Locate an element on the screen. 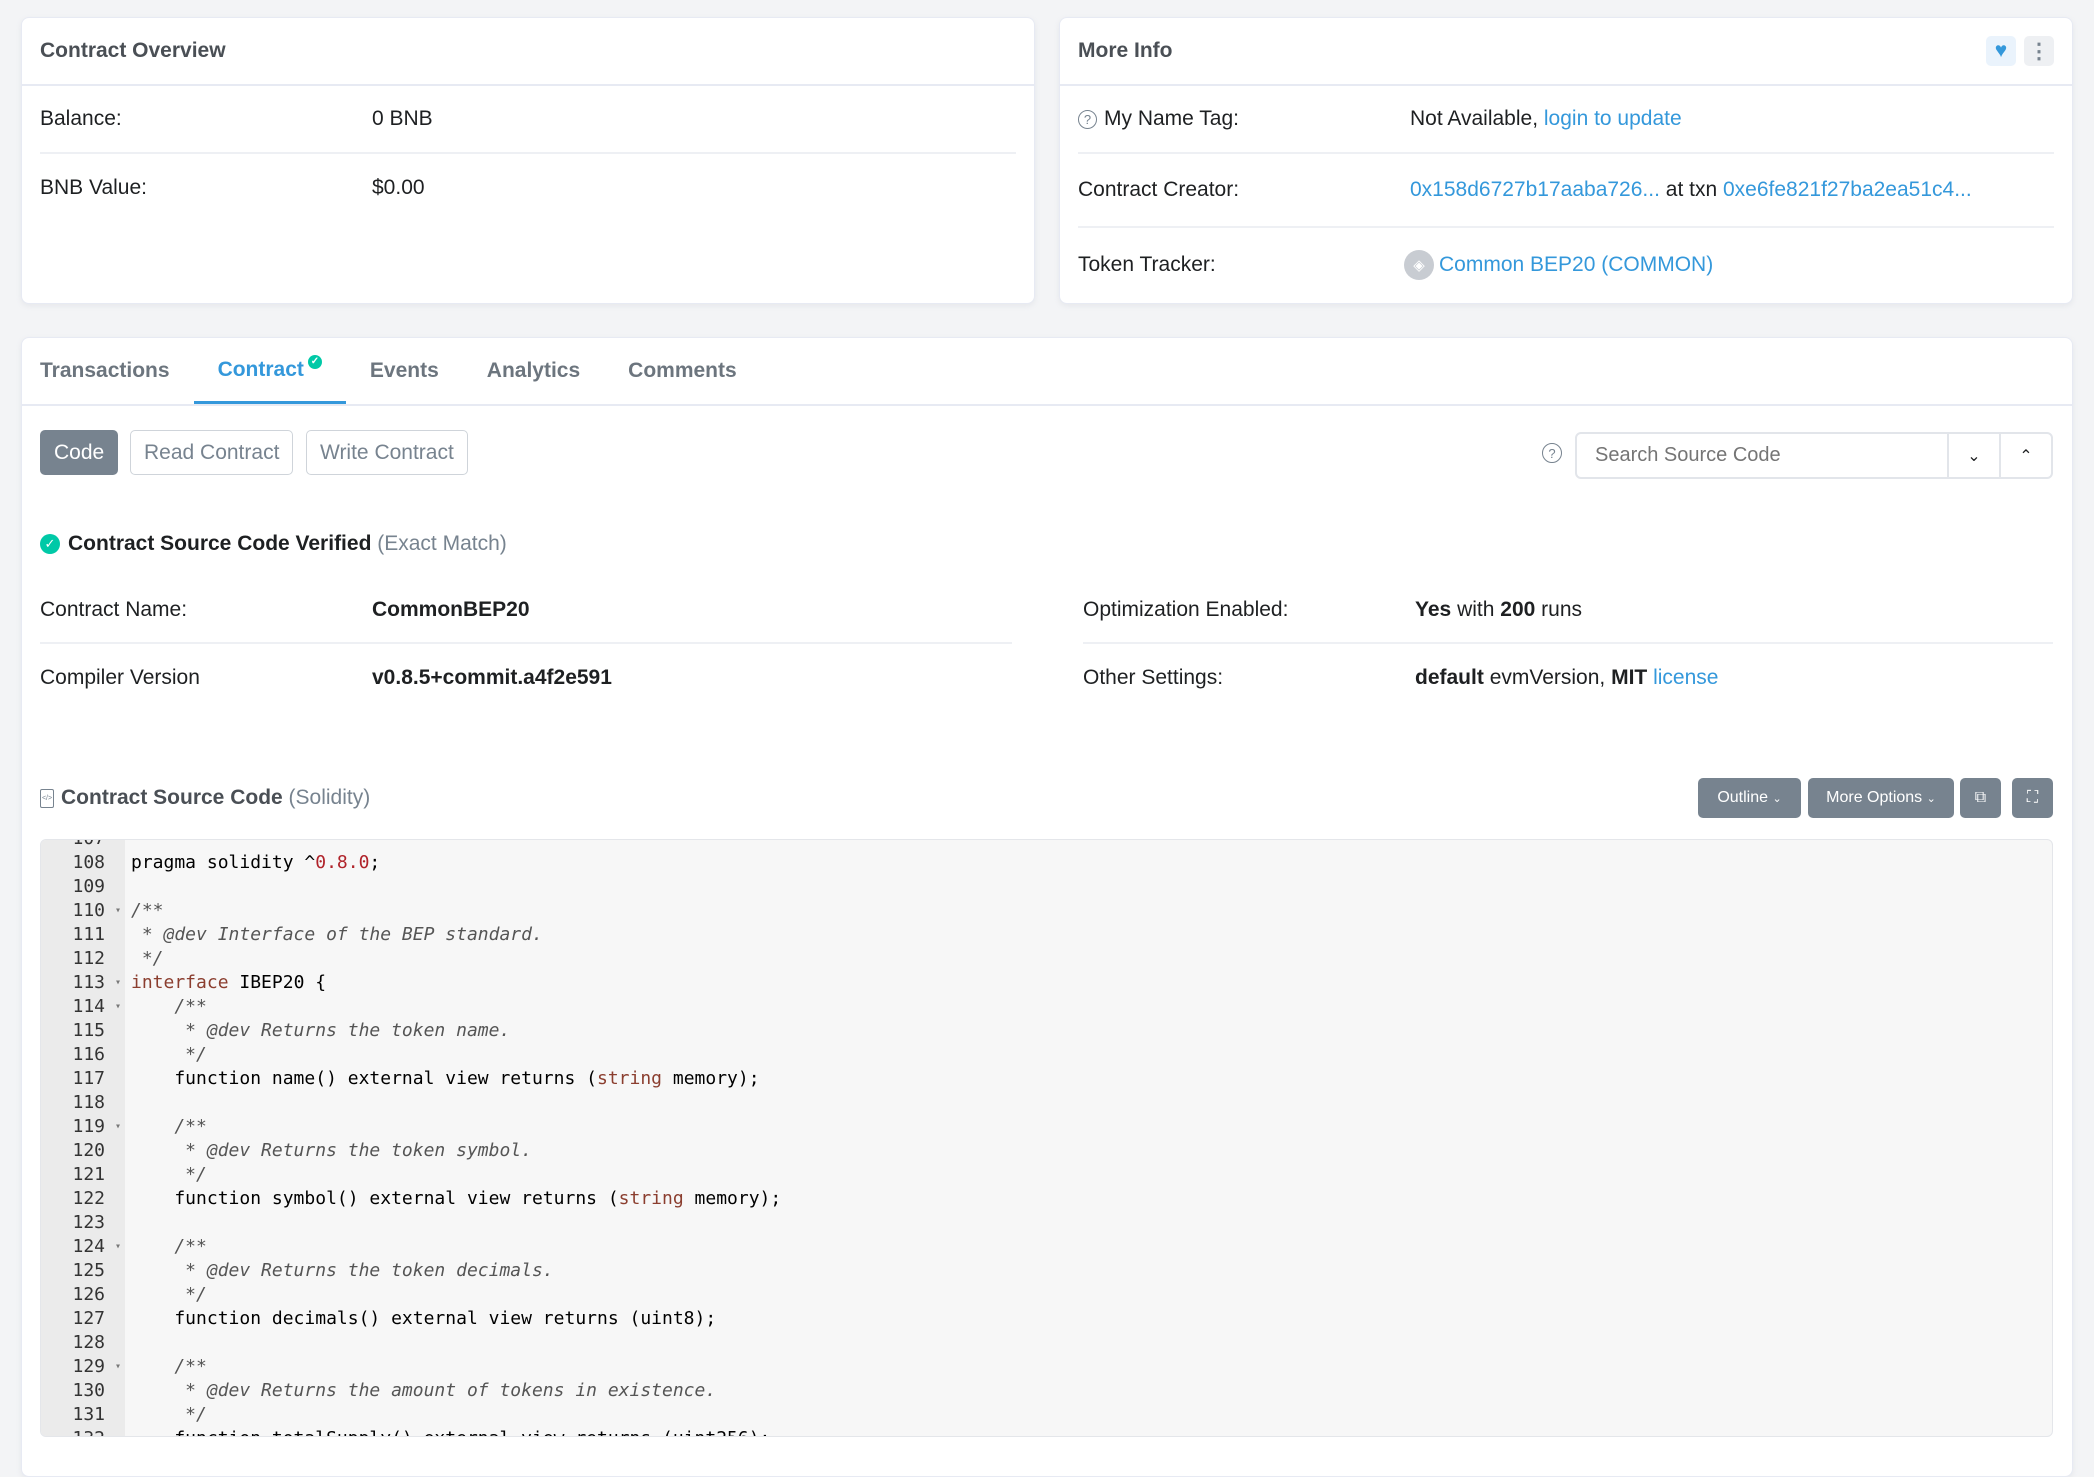 This screenshot has width=2094, height=1477. creator-label: Contract Creator: is located at coordinates (1159, 189).